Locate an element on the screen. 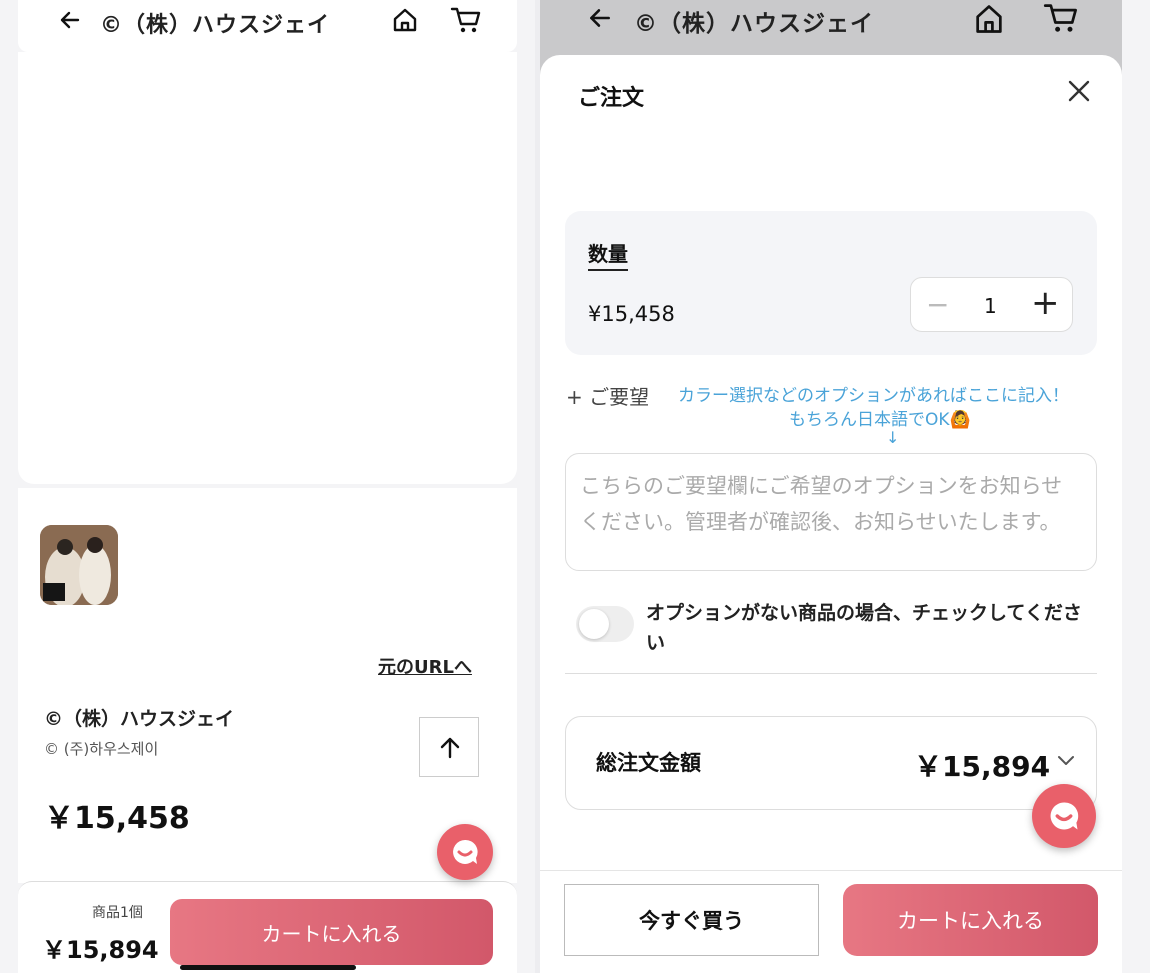 The image size is (1150, 973). no-option-toggle is located at coordinates (605, 624).